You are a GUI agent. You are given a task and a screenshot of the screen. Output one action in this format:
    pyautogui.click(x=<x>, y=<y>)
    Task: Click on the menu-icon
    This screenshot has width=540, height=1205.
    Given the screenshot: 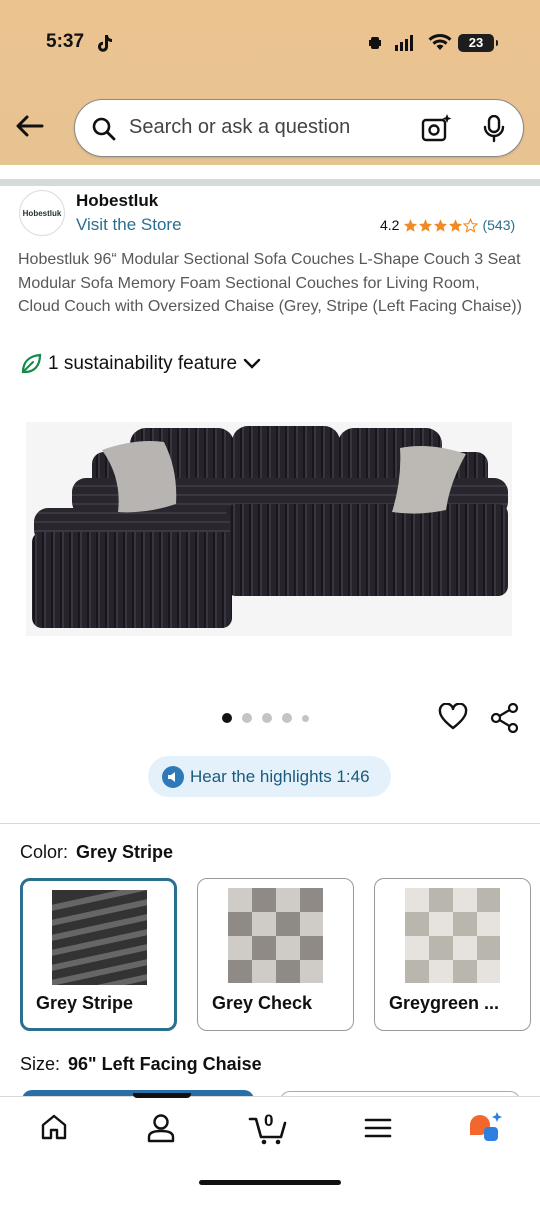 What is the action you would take?
    pyautogui.click(x=378, y=1128)
    